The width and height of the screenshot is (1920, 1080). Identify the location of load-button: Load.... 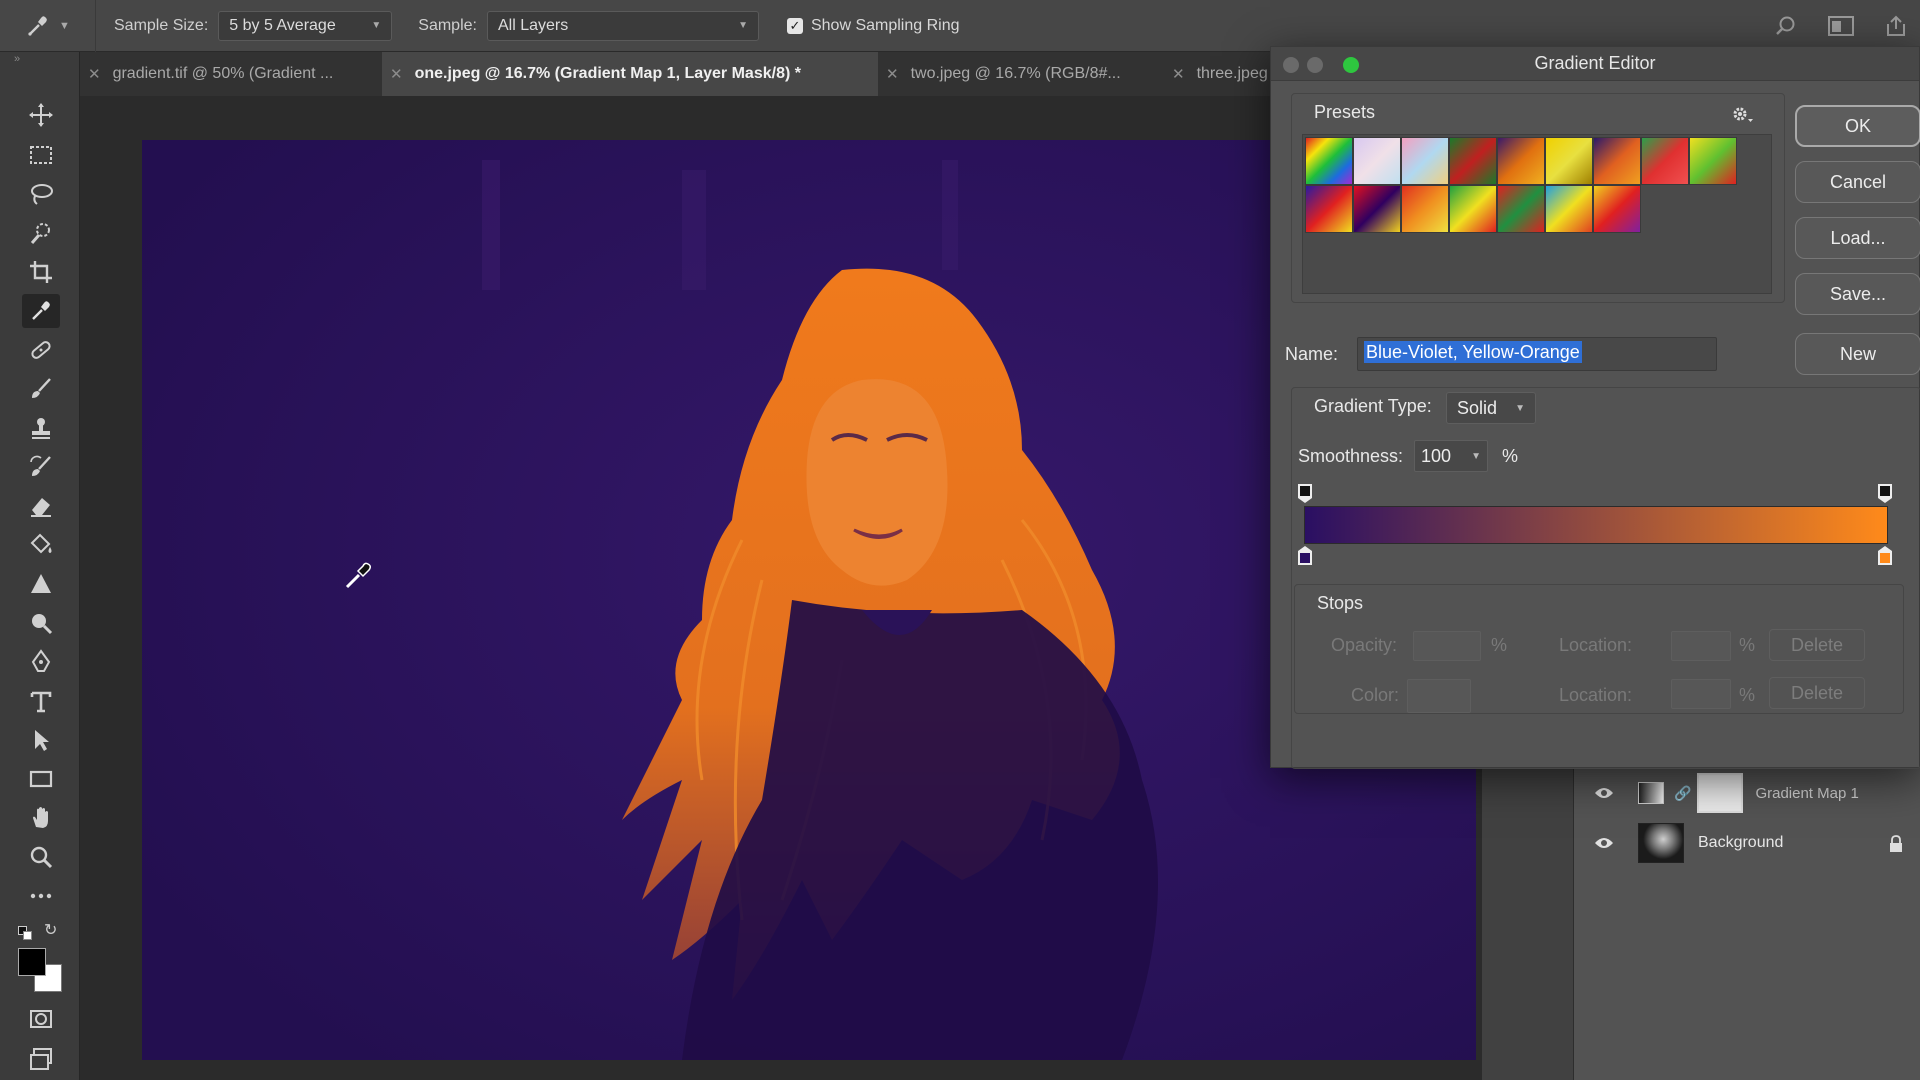
(1857, 238).